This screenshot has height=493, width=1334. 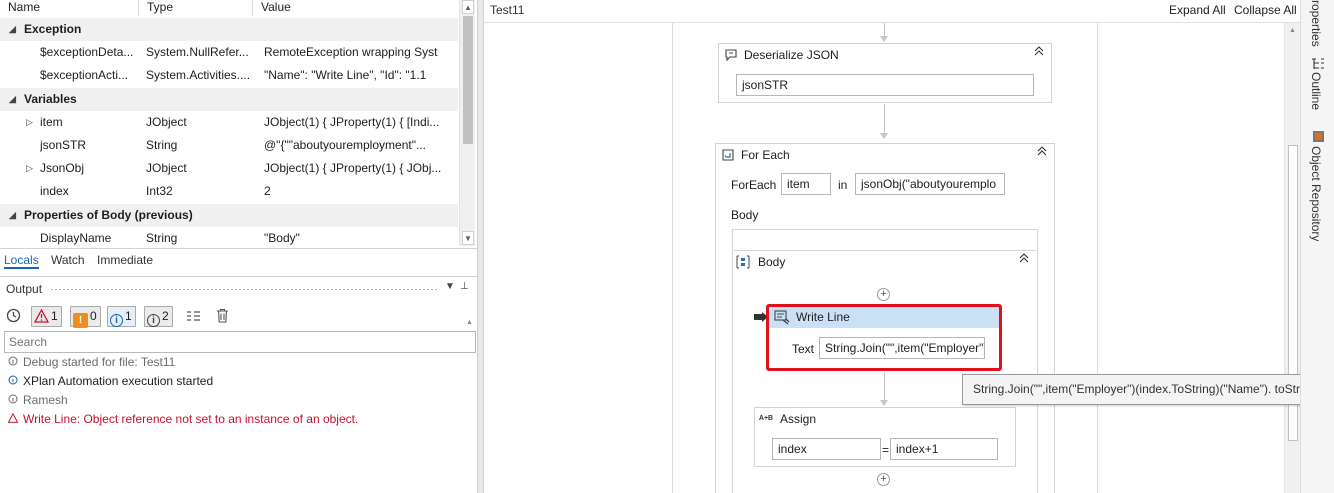 I want to click on trace-filter-button: i2, so click(x=158, y=316).